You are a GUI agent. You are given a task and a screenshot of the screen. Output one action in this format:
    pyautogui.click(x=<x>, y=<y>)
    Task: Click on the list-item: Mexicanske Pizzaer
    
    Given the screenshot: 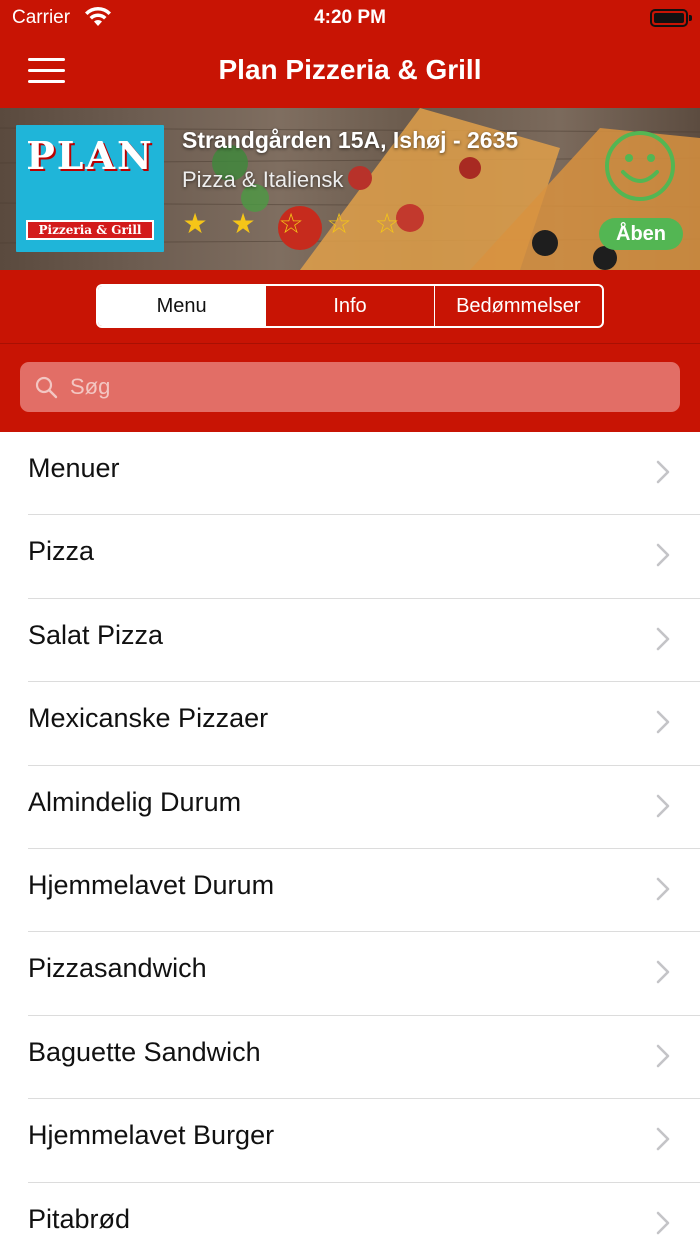 What is the action you would take?
    pyautogui.click(x=350, y=724)
    